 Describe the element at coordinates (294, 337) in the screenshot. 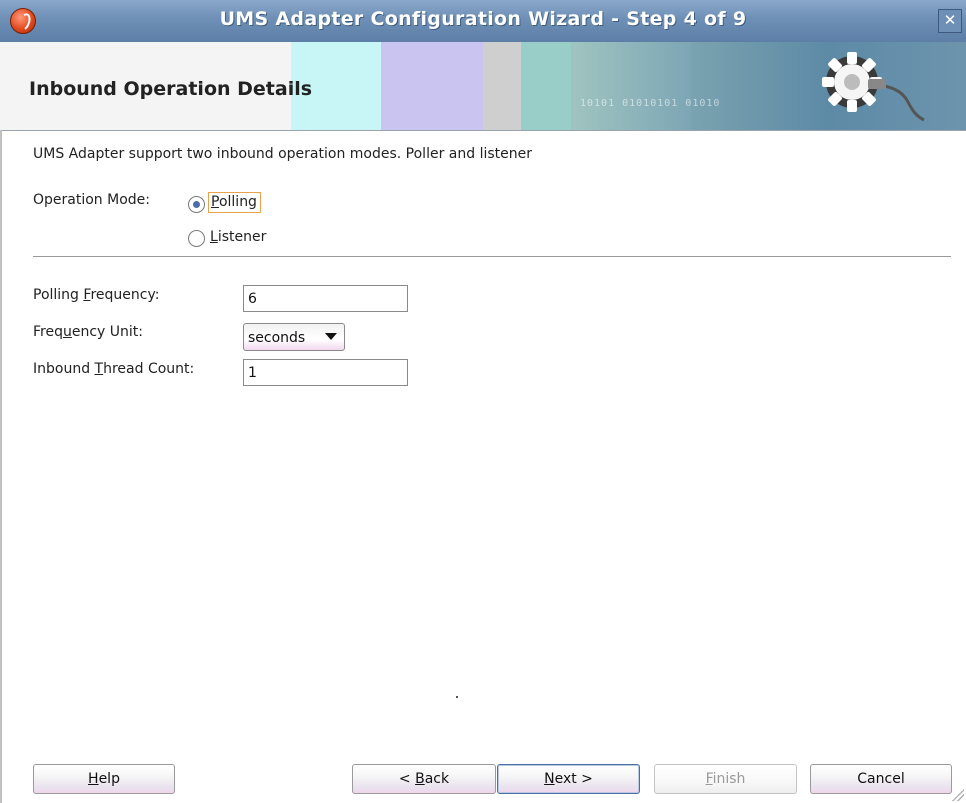

I see `frequency-unit-select: seconds` at that location.